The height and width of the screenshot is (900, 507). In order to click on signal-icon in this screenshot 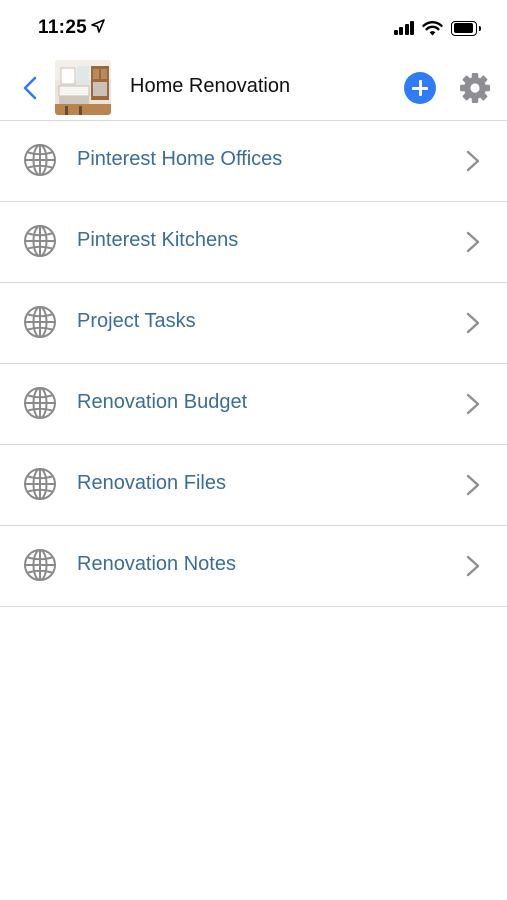, I will do `click(404, 28)`.